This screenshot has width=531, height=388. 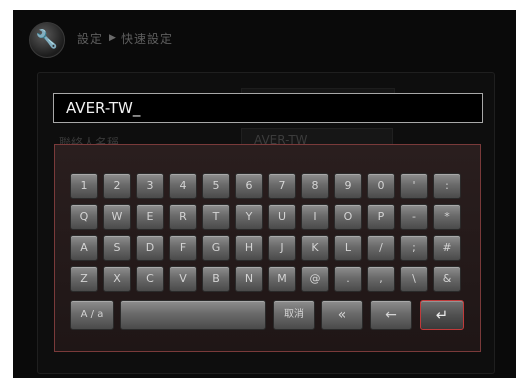 I want to click on key-p: P, so click(x=381, y=217).